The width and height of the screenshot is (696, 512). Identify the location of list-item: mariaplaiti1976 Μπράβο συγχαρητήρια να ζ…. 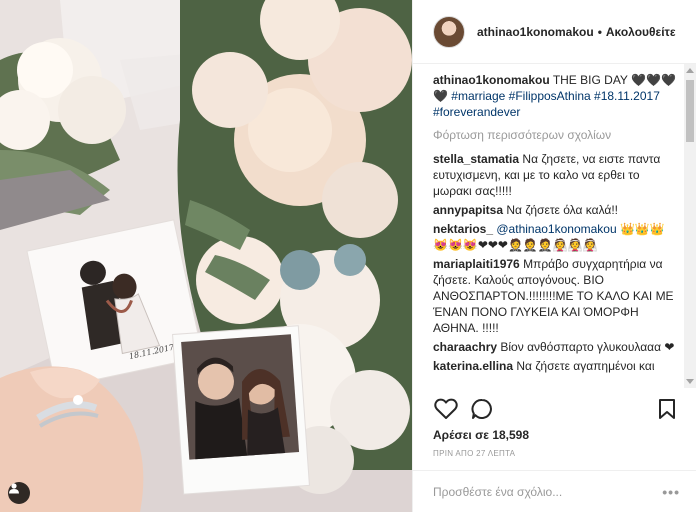
(555, 296).